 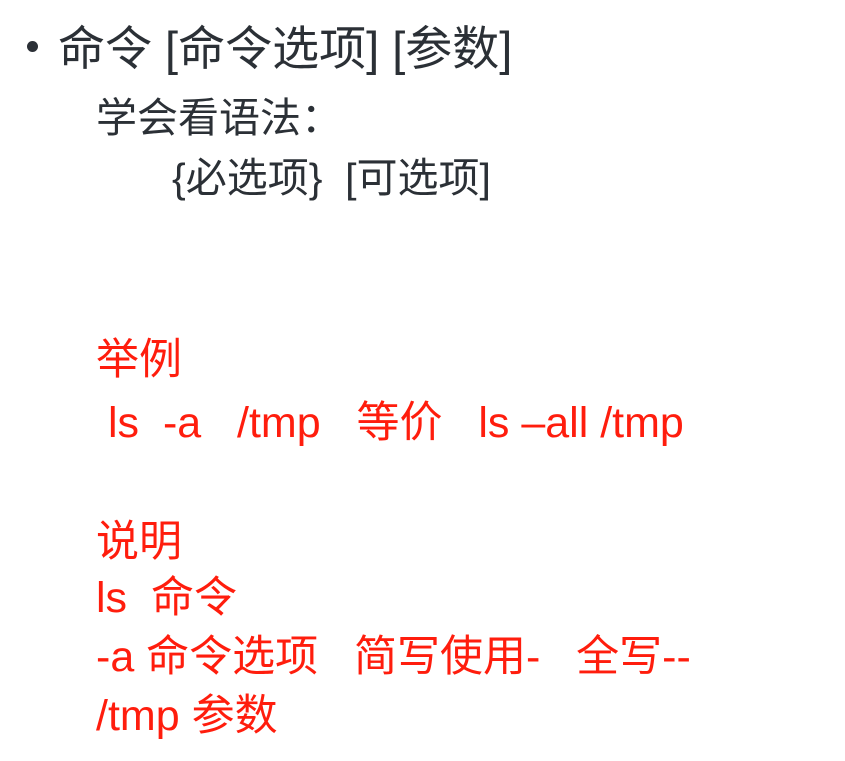 I want to click on example-line: ls -a /tmp 等价 ls –all /tmp, so click(x=396, y=423).